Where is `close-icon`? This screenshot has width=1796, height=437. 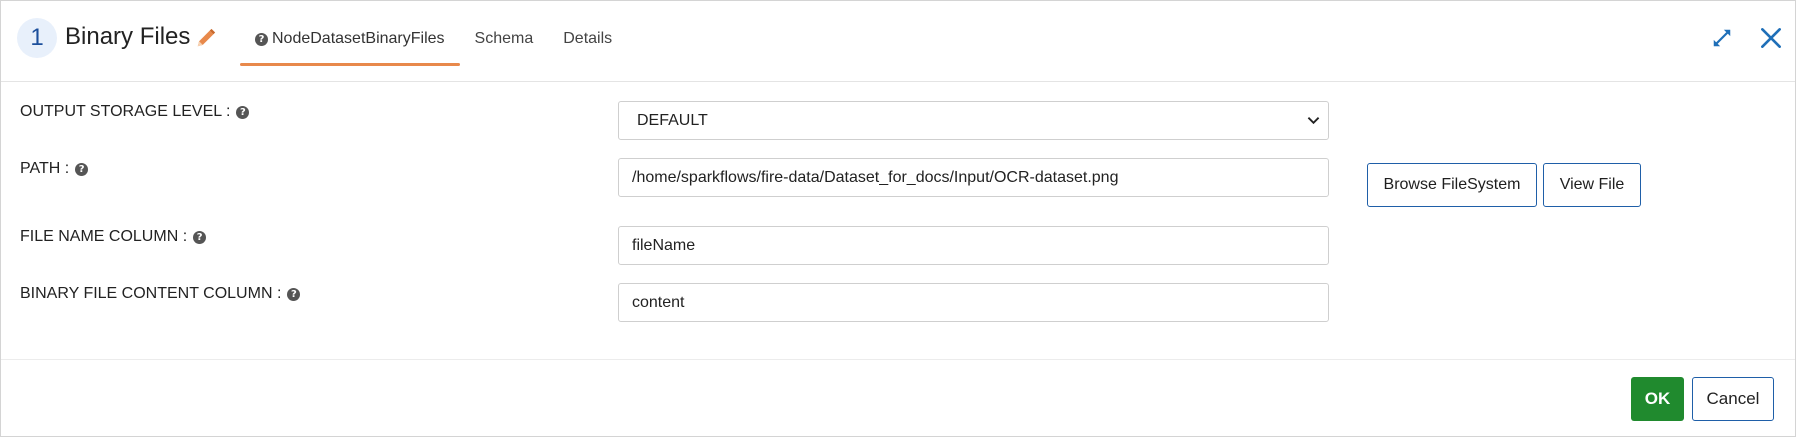
close-icon is located at coordinates (1771, 38).